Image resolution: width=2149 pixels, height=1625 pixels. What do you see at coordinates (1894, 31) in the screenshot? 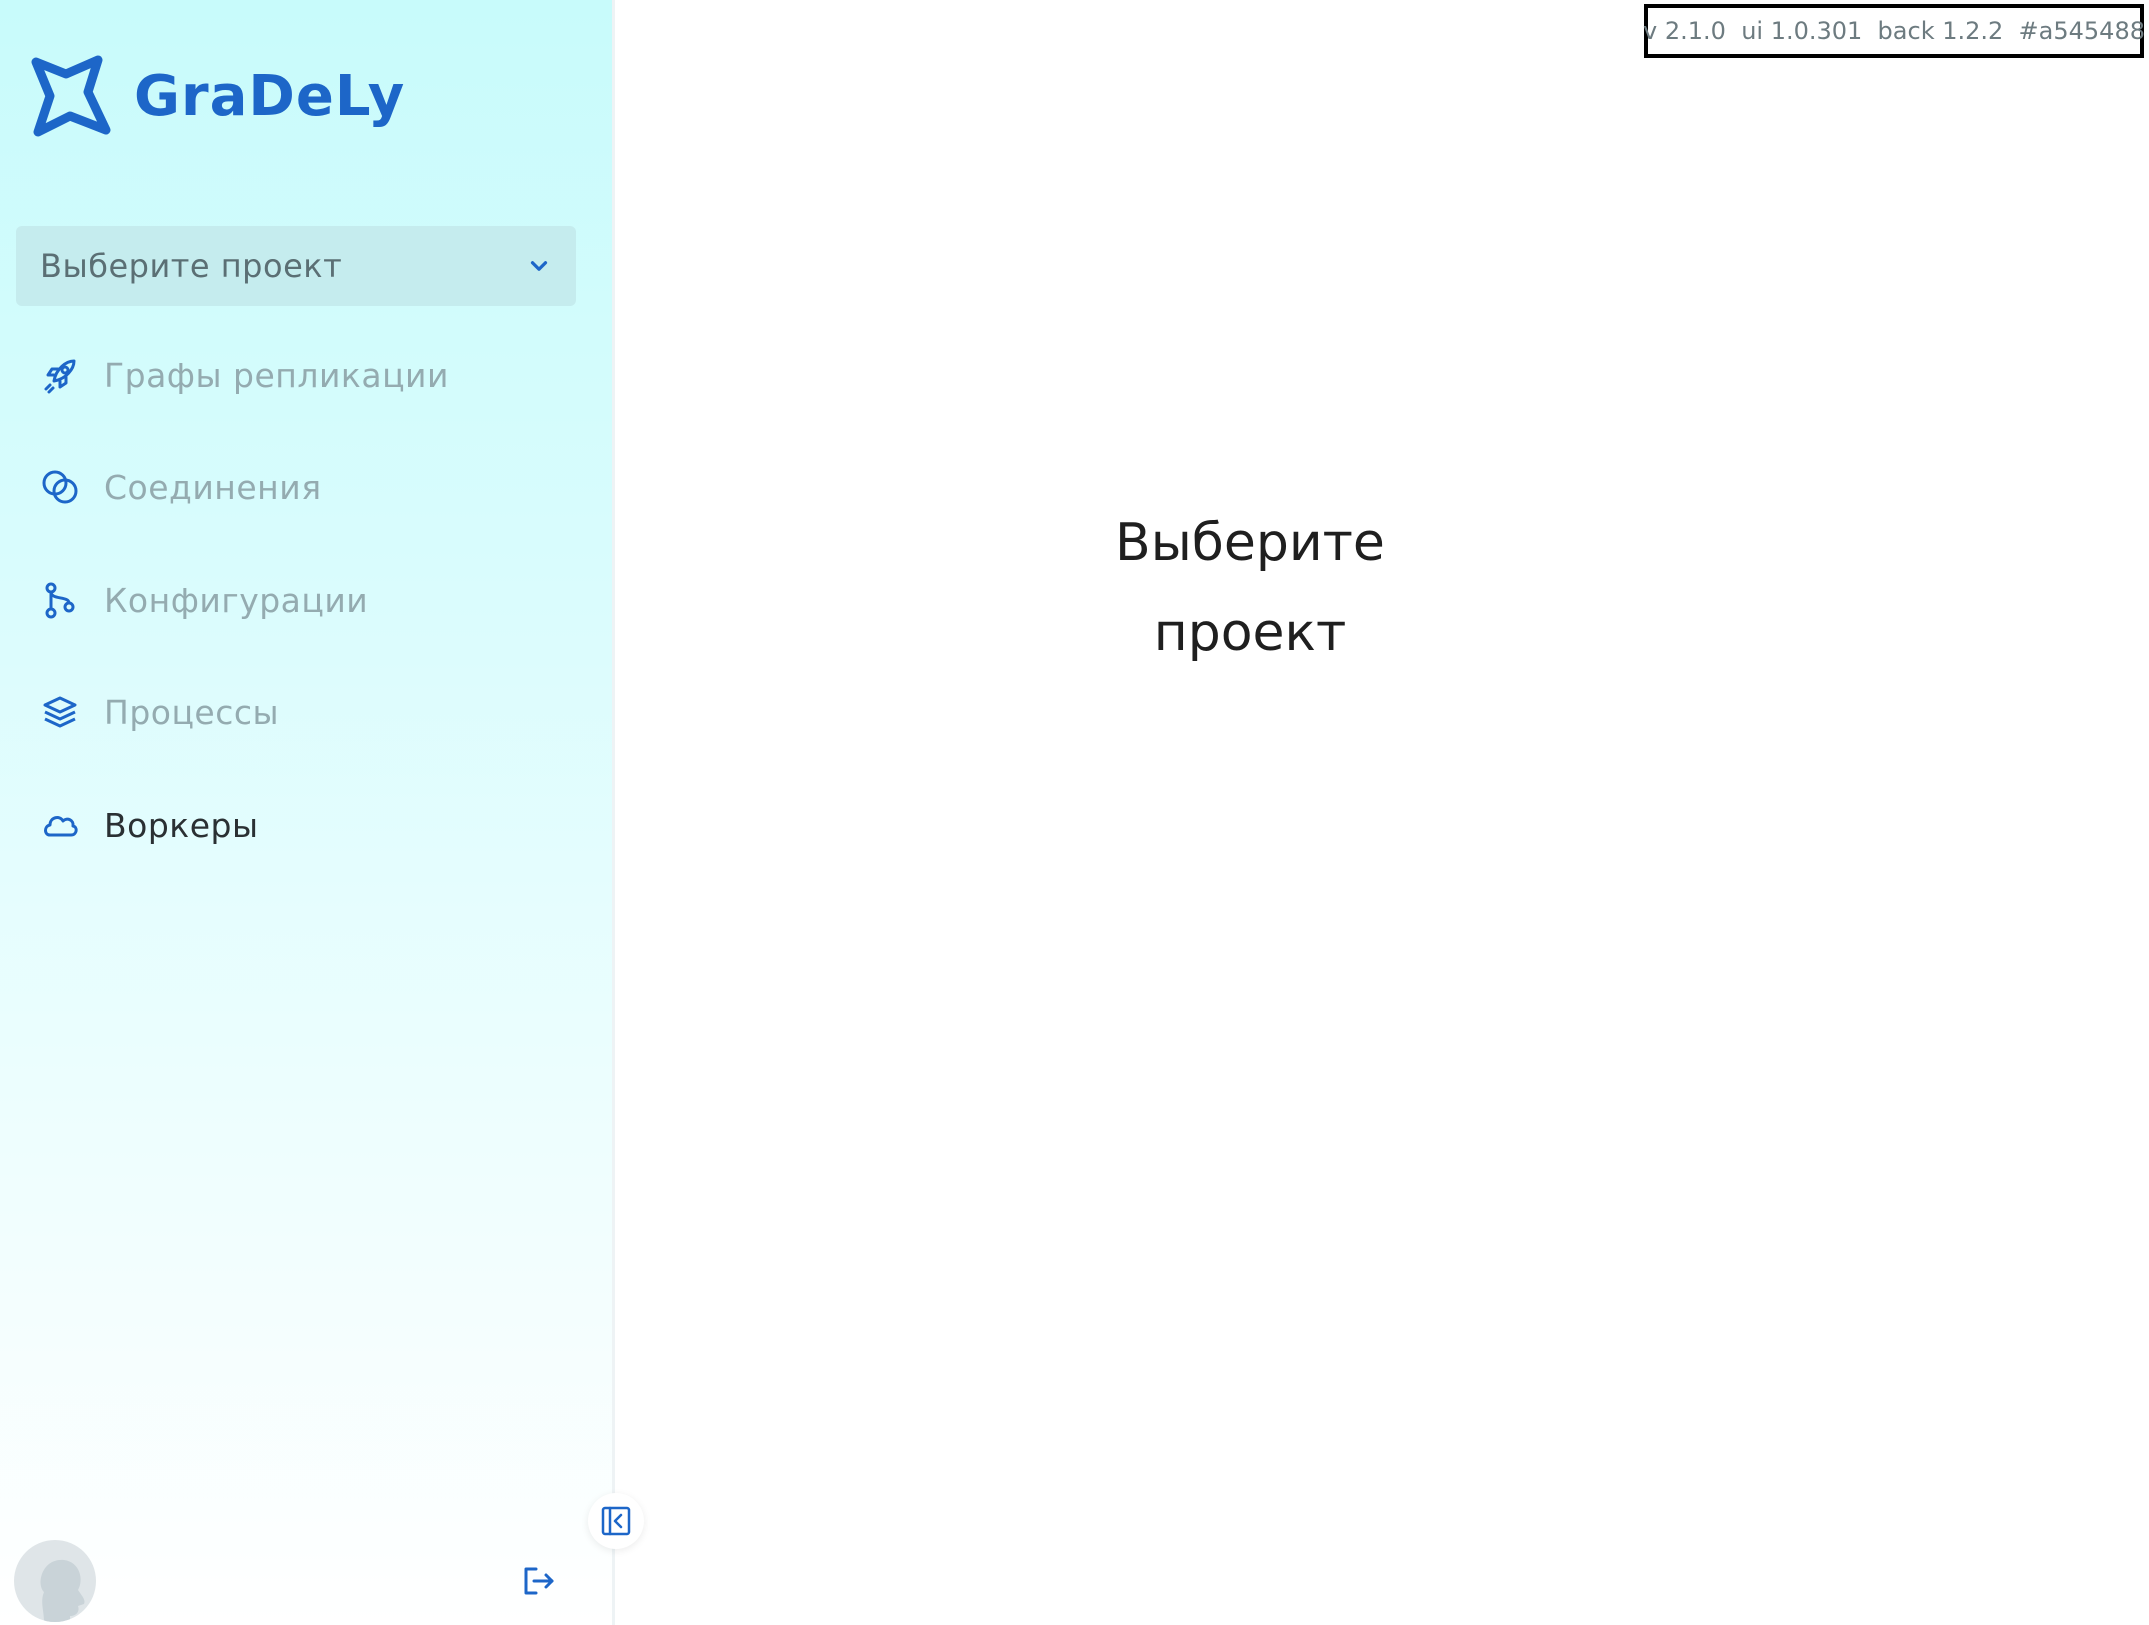
I see `version-info: v 2.1.0 ui 1.0.301 back 1.2.2 #a545488` at bounding box center [1894, 31].